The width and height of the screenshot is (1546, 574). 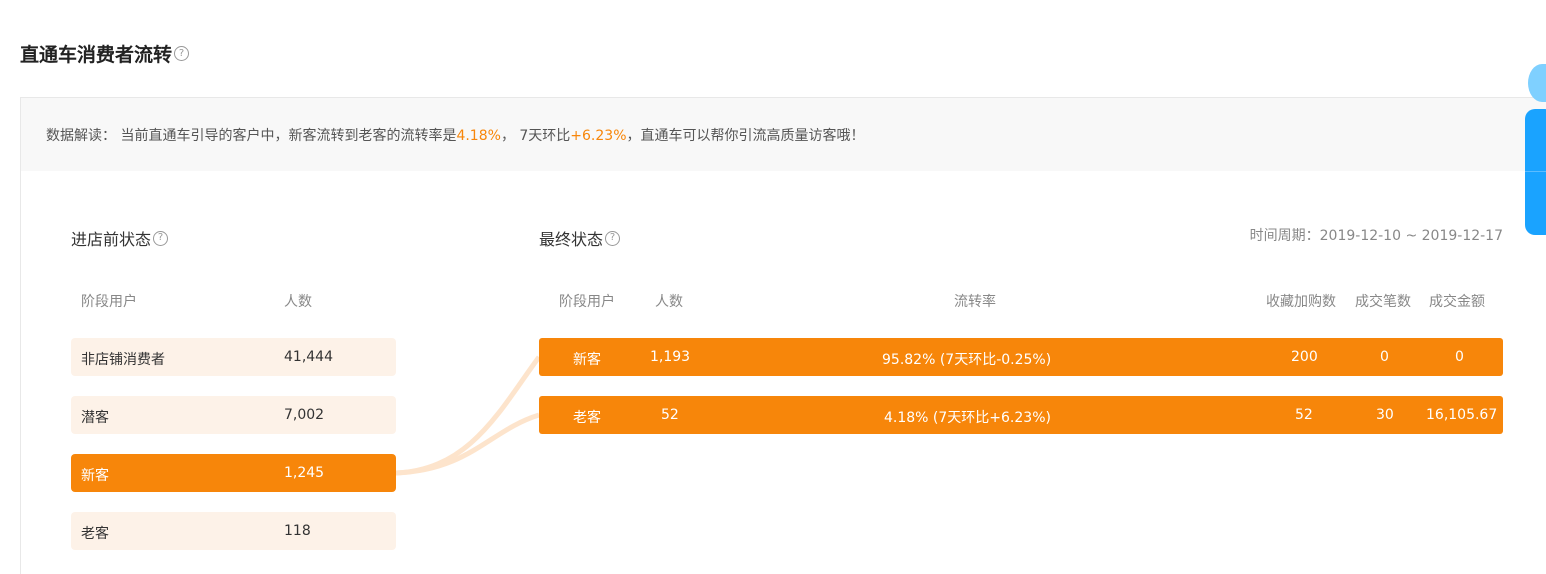 What do you see at coordinates (1462, 415) in the screenshot?
I see `row-amount: 16,105.67` at bounding box center [1462, 415].